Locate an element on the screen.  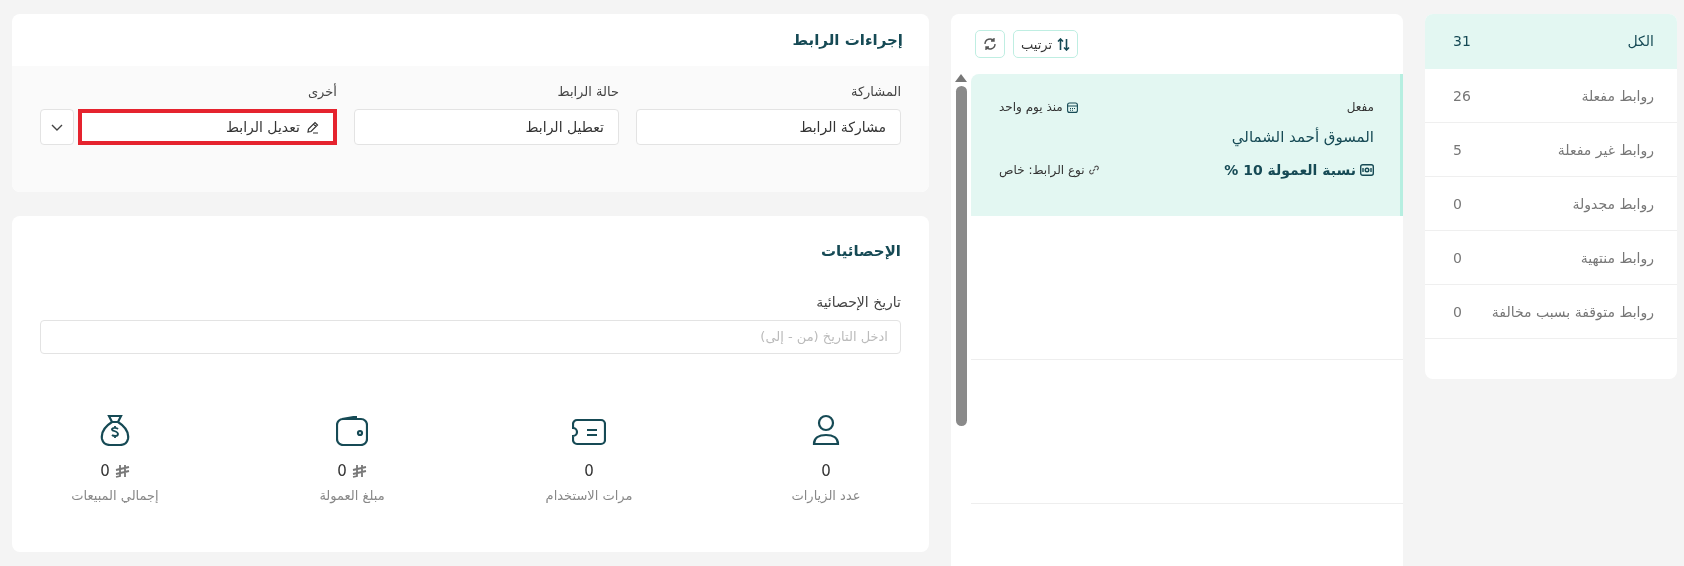
refresh-button is located at coordinates (990, 44).